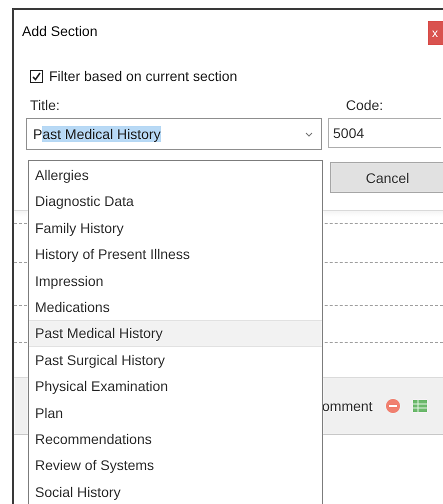  I want to click on filter-checkbox, so click(36, 76).